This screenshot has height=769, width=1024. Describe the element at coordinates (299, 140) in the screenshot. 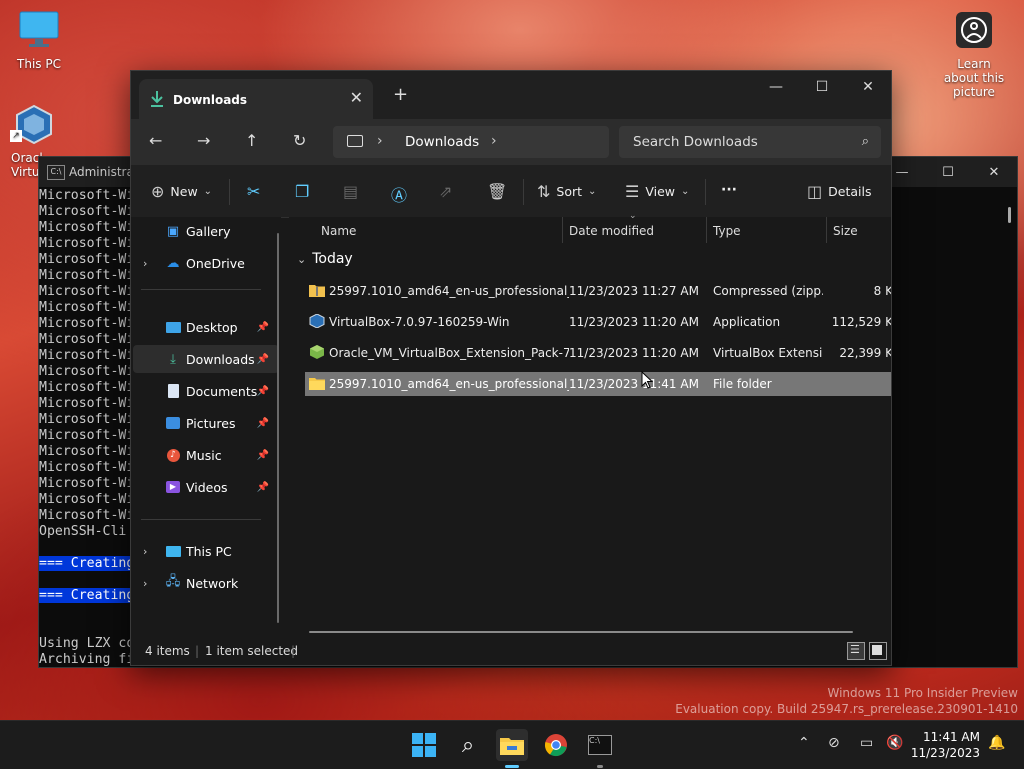

I see `refresh-button: ↻` at that location.